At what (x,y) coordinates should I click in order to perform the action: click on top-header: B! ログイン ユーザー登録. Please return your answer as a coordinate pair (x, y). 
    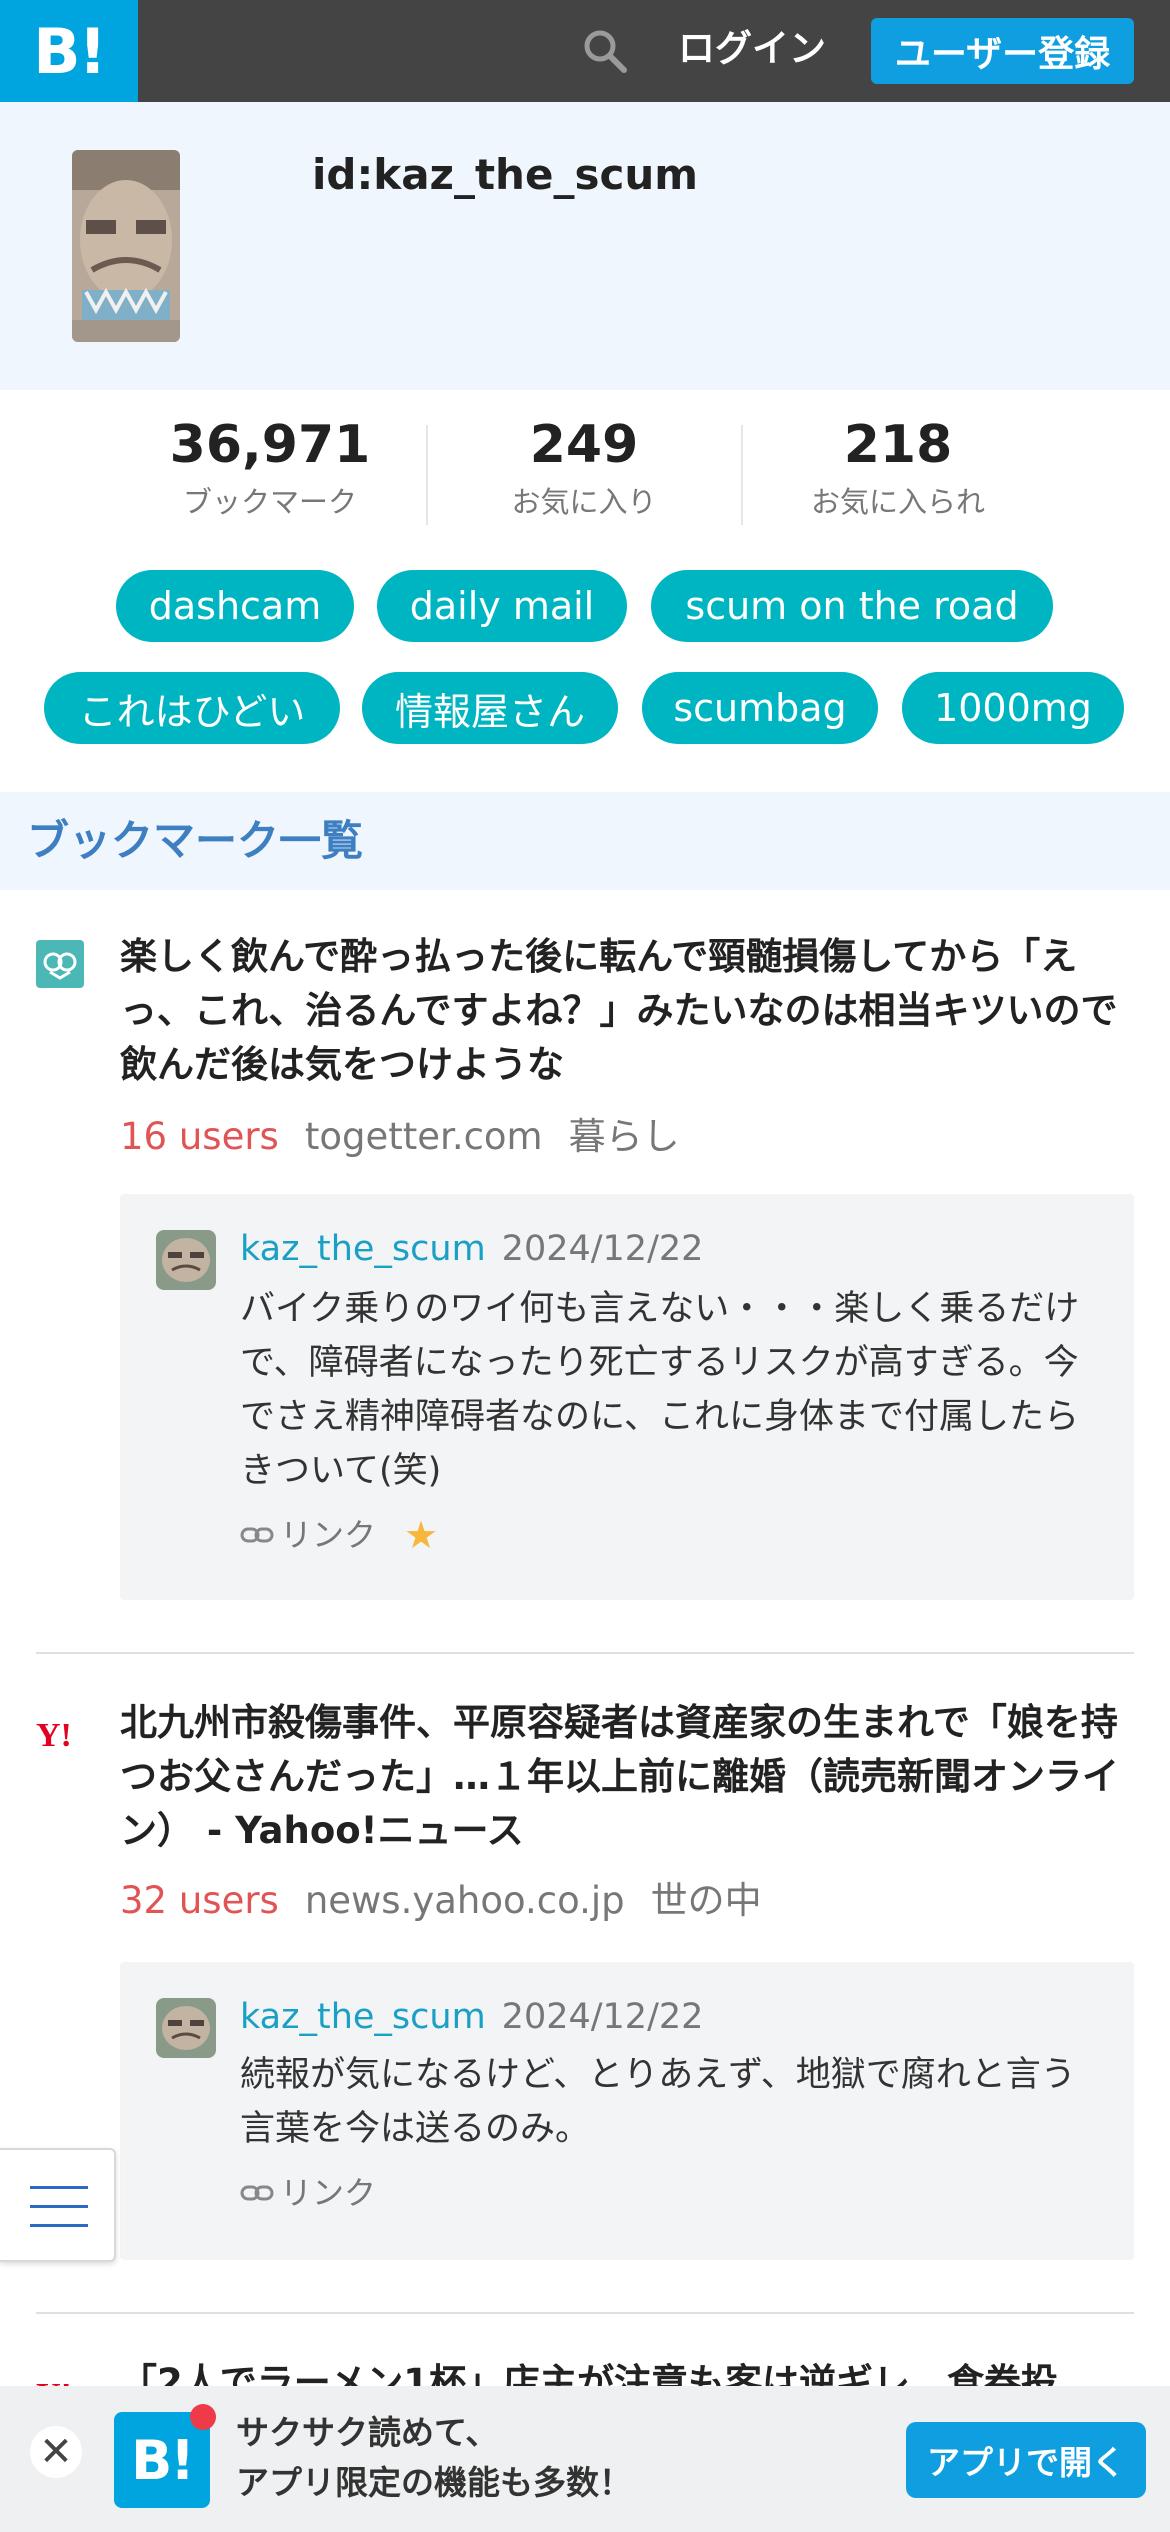
    Looking at the image, I should click on (585, 51).